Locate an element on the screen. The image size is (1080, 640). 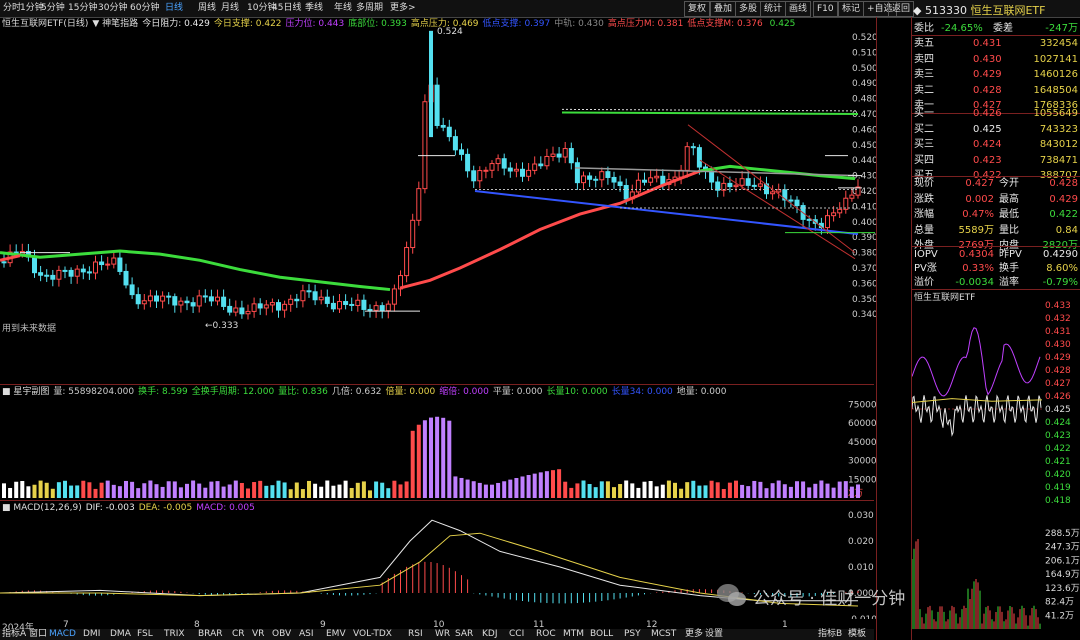
pressure-dashed-line is located at coordinates (710, 110).